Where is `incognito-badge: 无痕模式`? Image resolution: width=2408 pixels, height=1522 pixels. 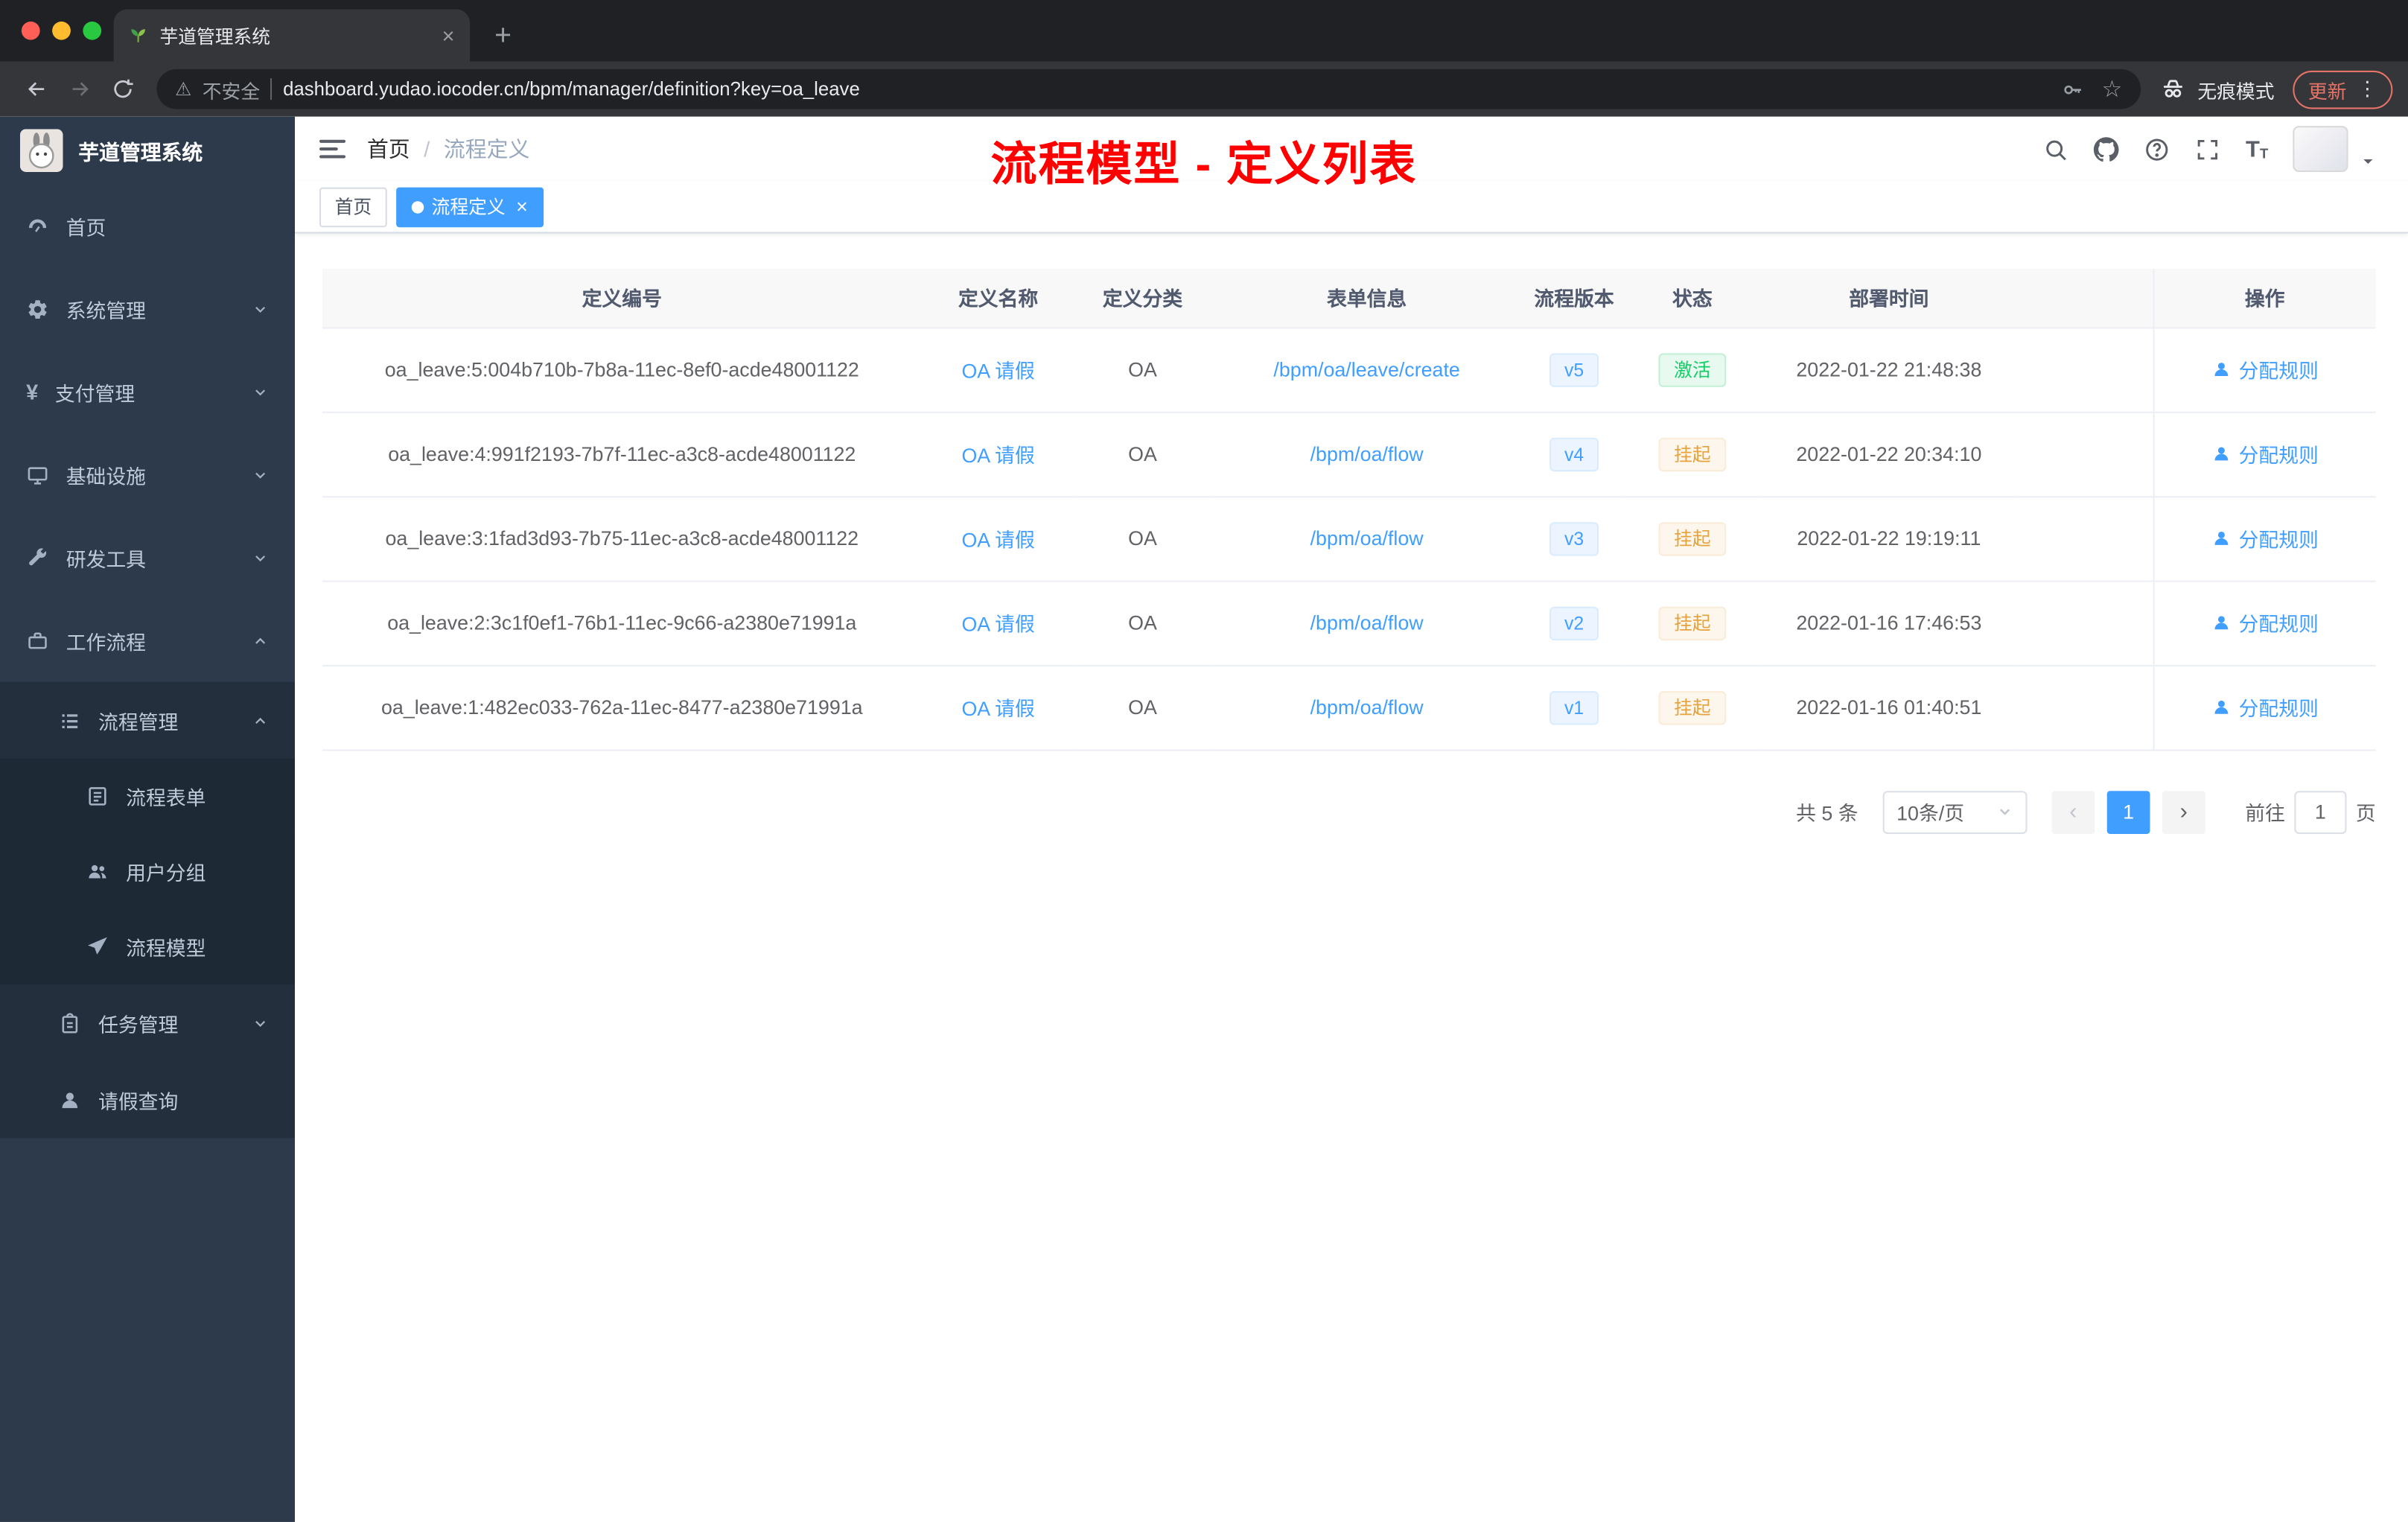
incognito-badge: 无痕模式 is located at coordinates (2217, 89).